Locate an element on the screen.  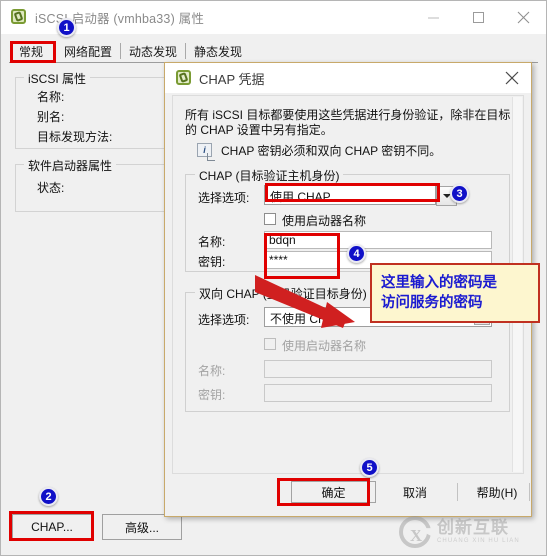
tab-network-config: 网络配置 is located at coordinates (88, 51).